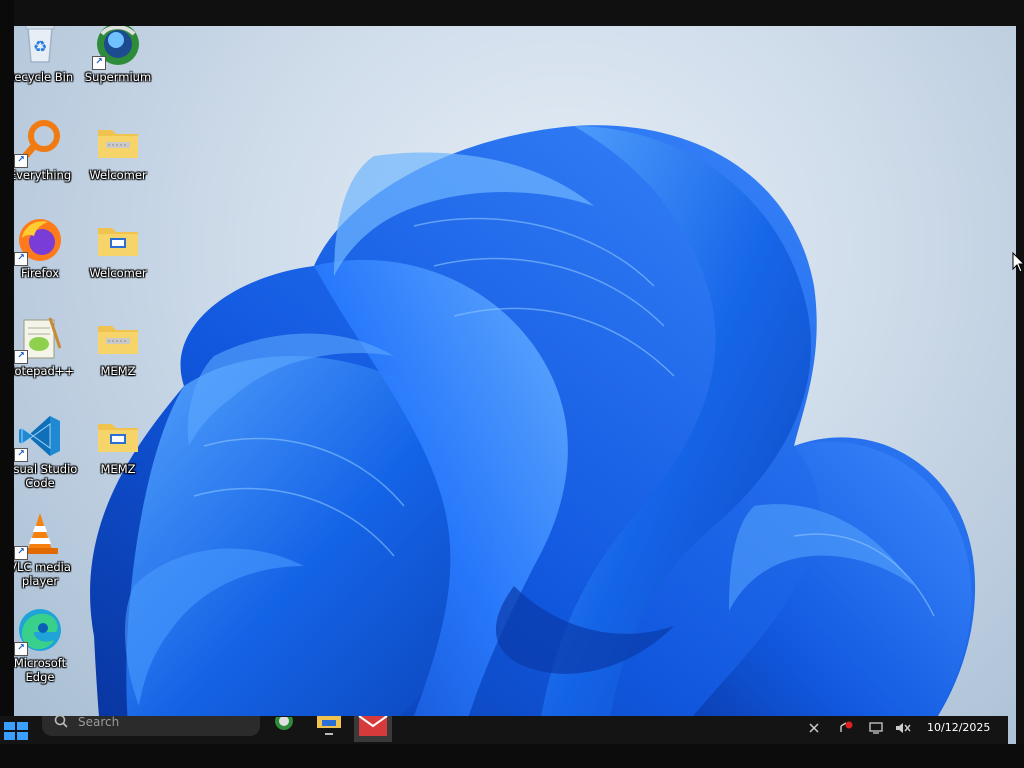 The width and height of the screenshot is (1024, 768). I want to click on taskbar-clock-date: 10/12/2025, so click(958, 727).